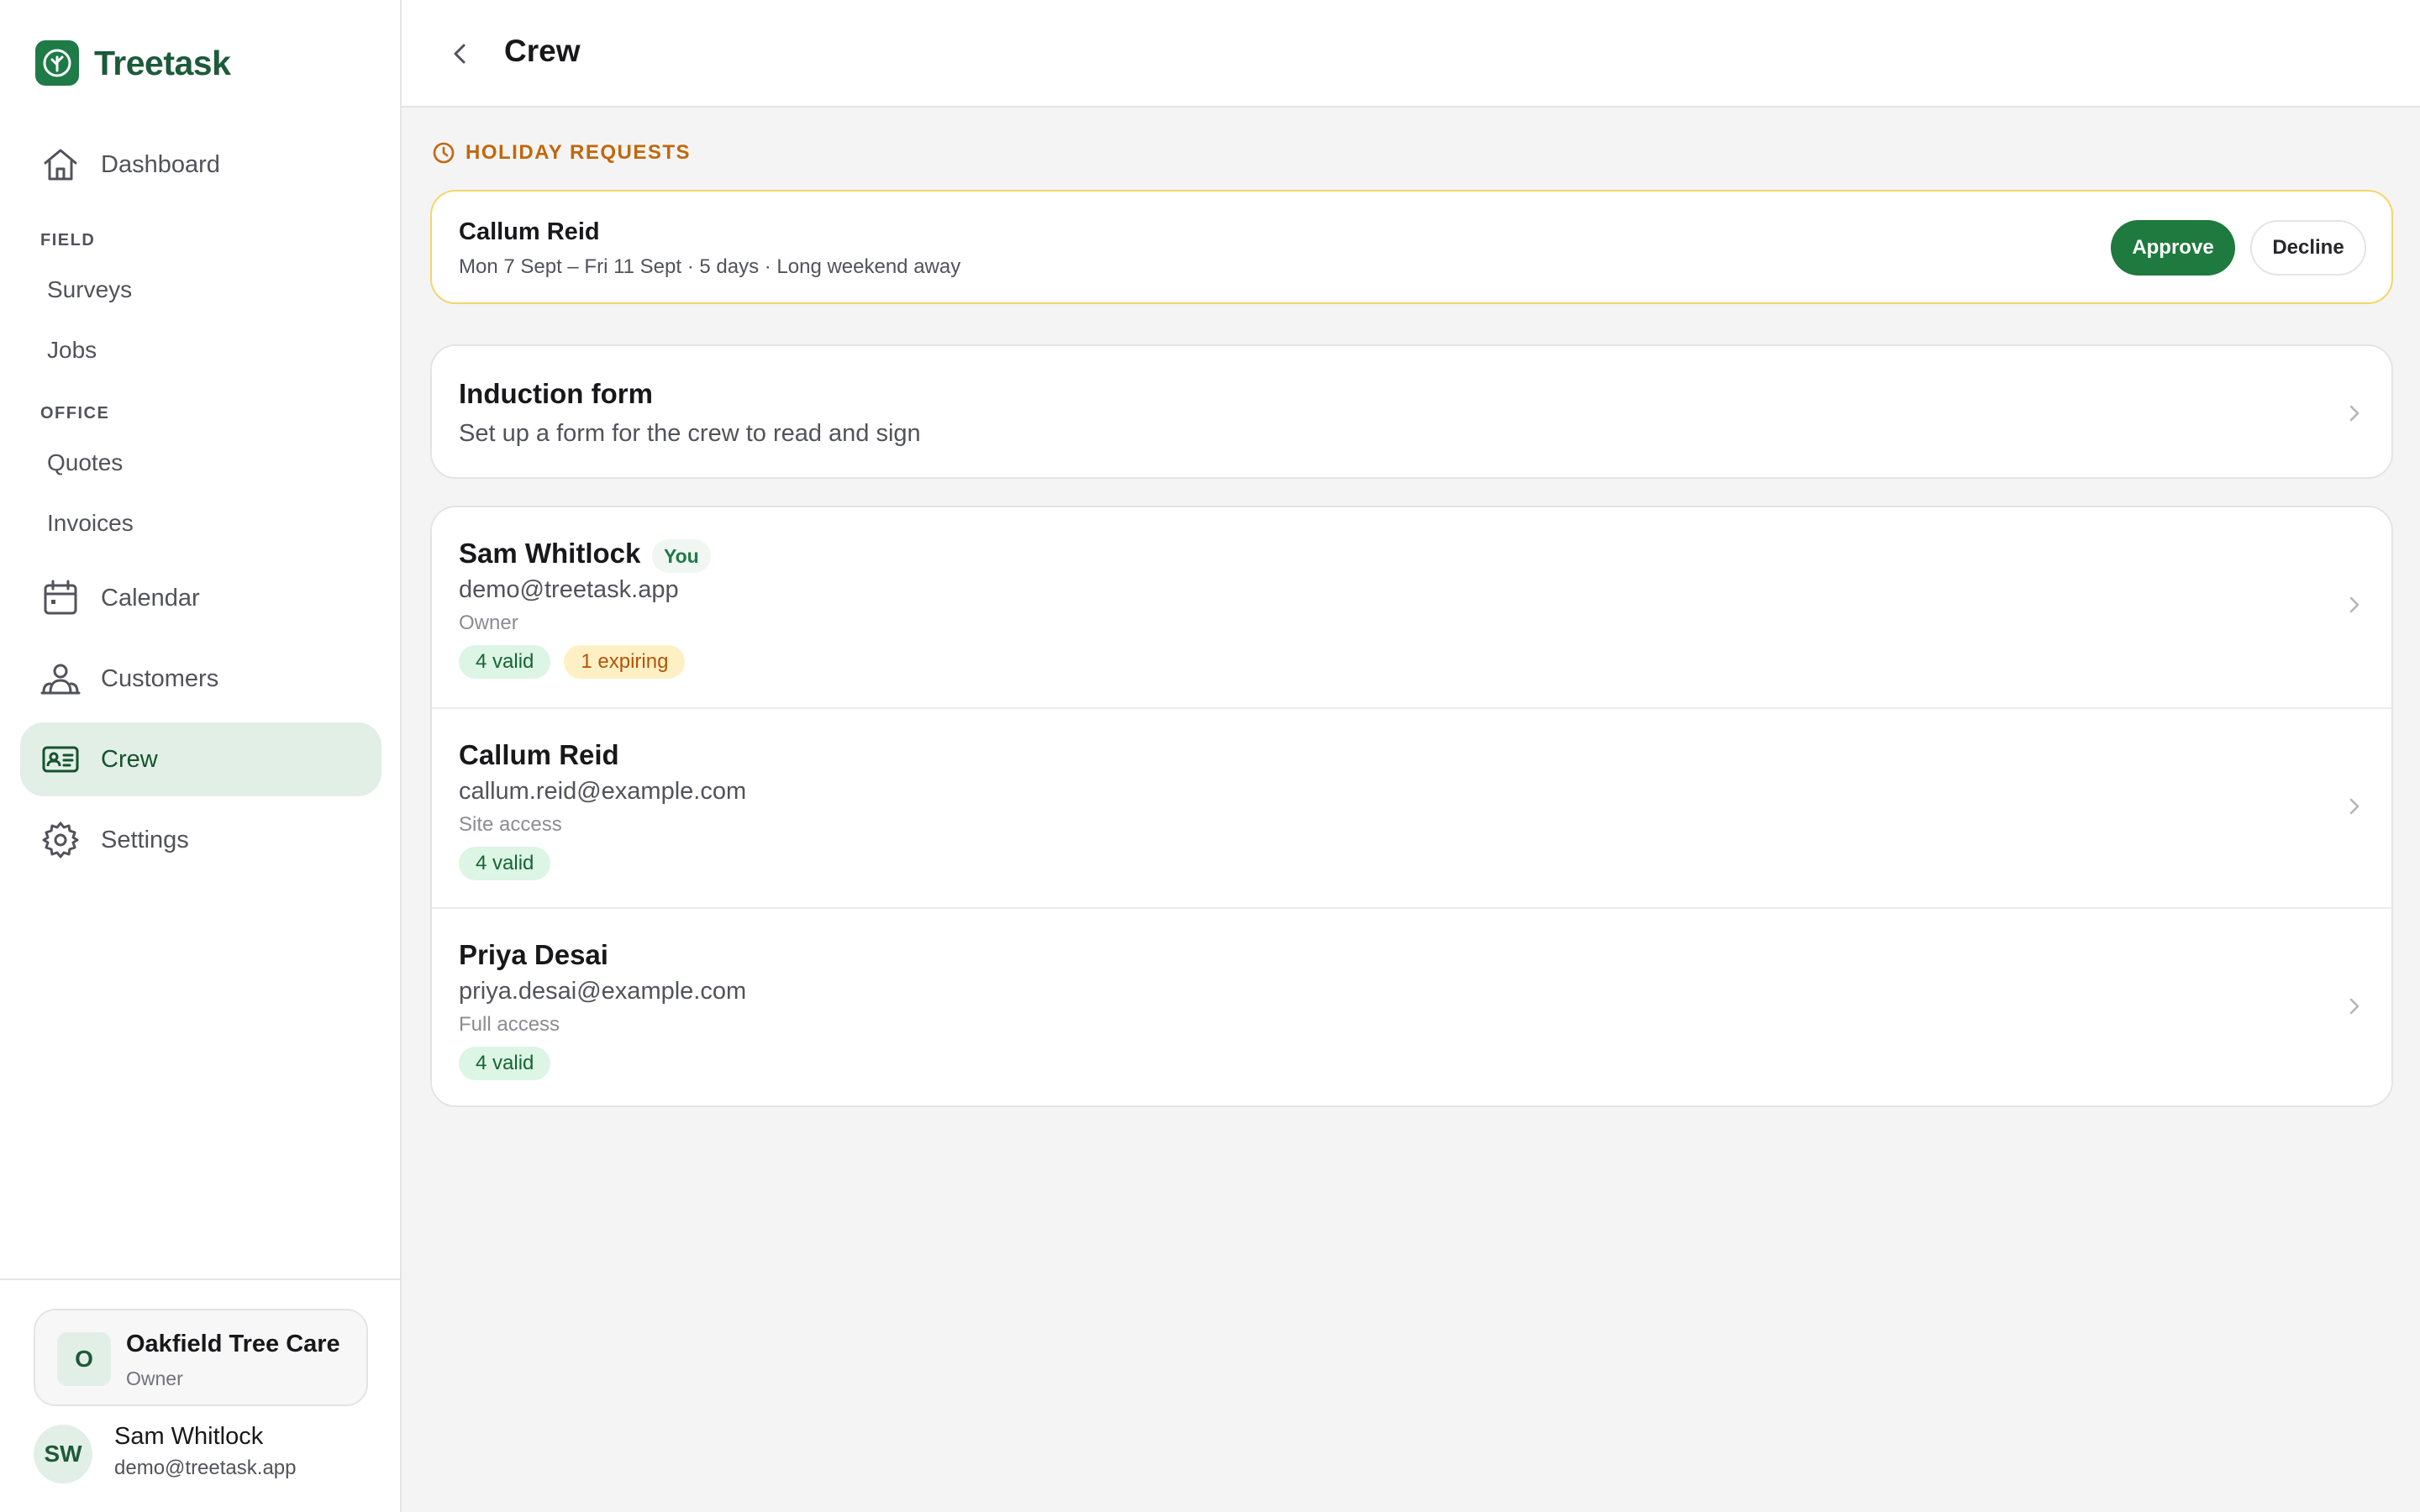 Image resolution: width=2420 pixels, height=1512 pixels. Describe the element at coordinates (145, 839) in the screenshot. I see `sidebar-item-label: Settings` at that location.